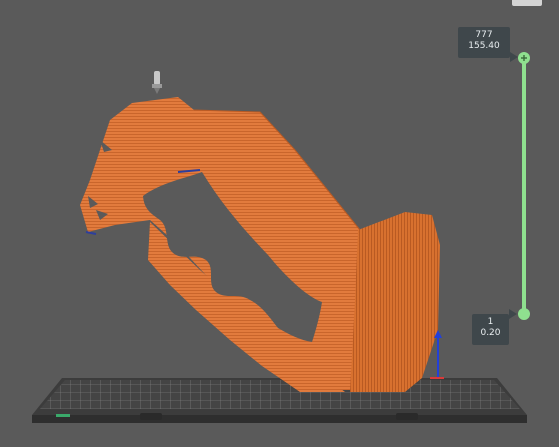  Describe the element at coordinates (514, 57) in the screenshot. I see `top-tooltip-pointer` at that location.